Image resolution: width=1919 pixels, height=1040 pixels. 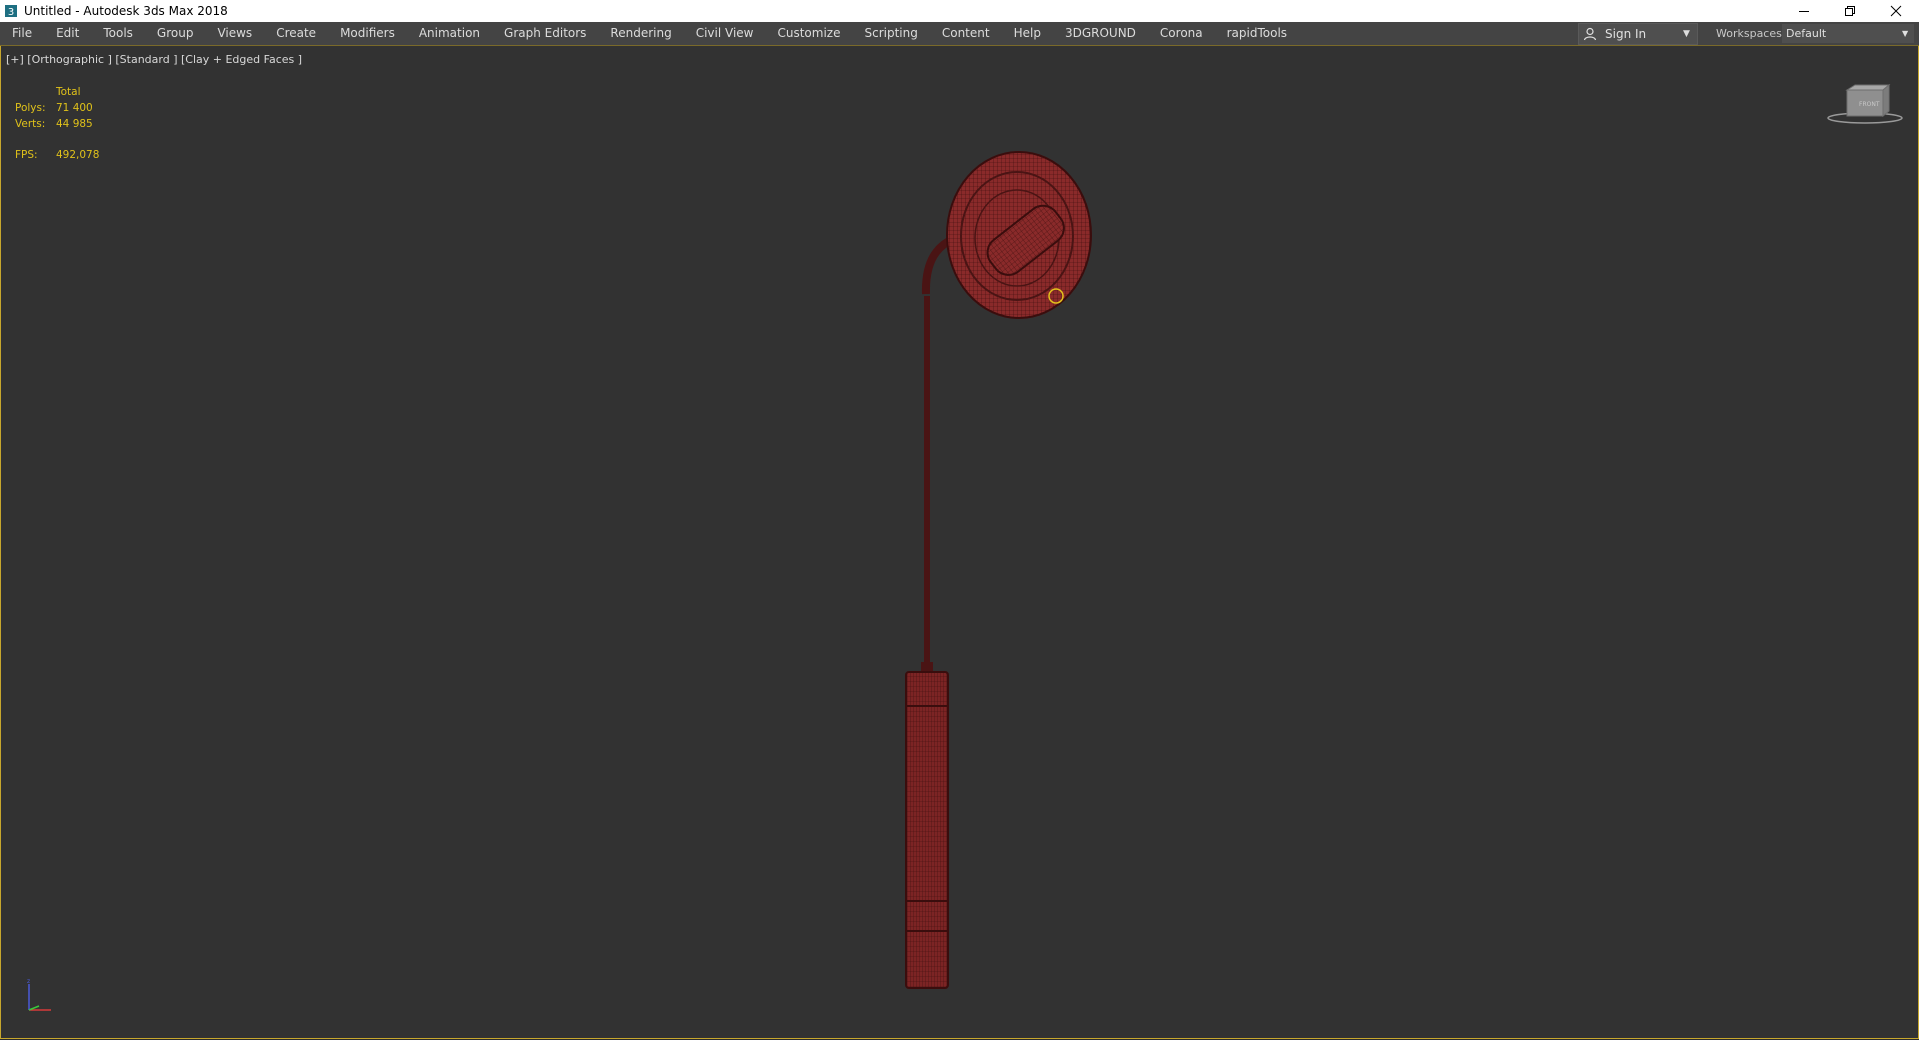 I want to click on minimize-icon, so click(x=1804, y=11).